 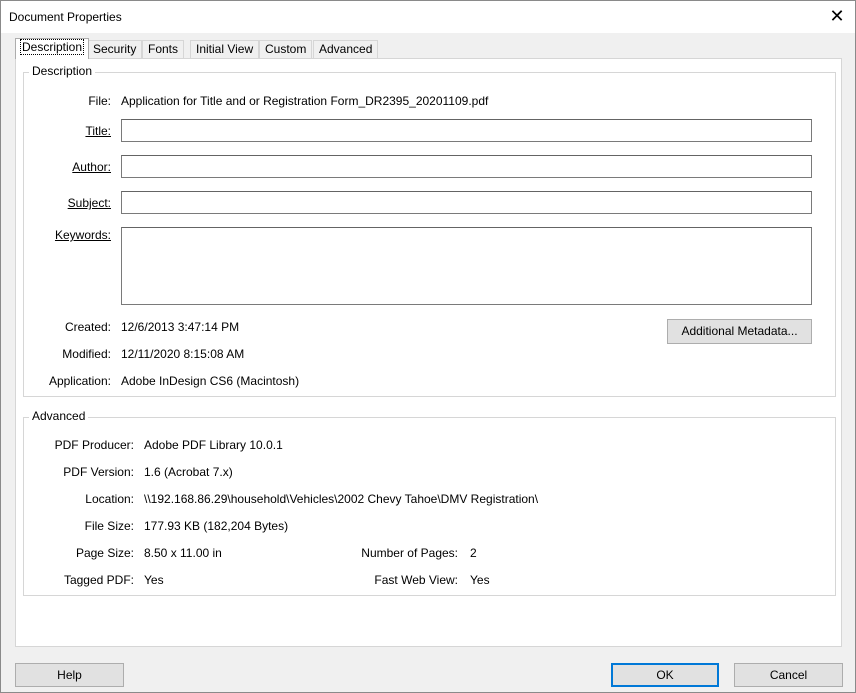 What do you see at coordinates (82, 235) in the screenshot?
I see `keywords-label: Keywords:` at bounding box center [82, 235].